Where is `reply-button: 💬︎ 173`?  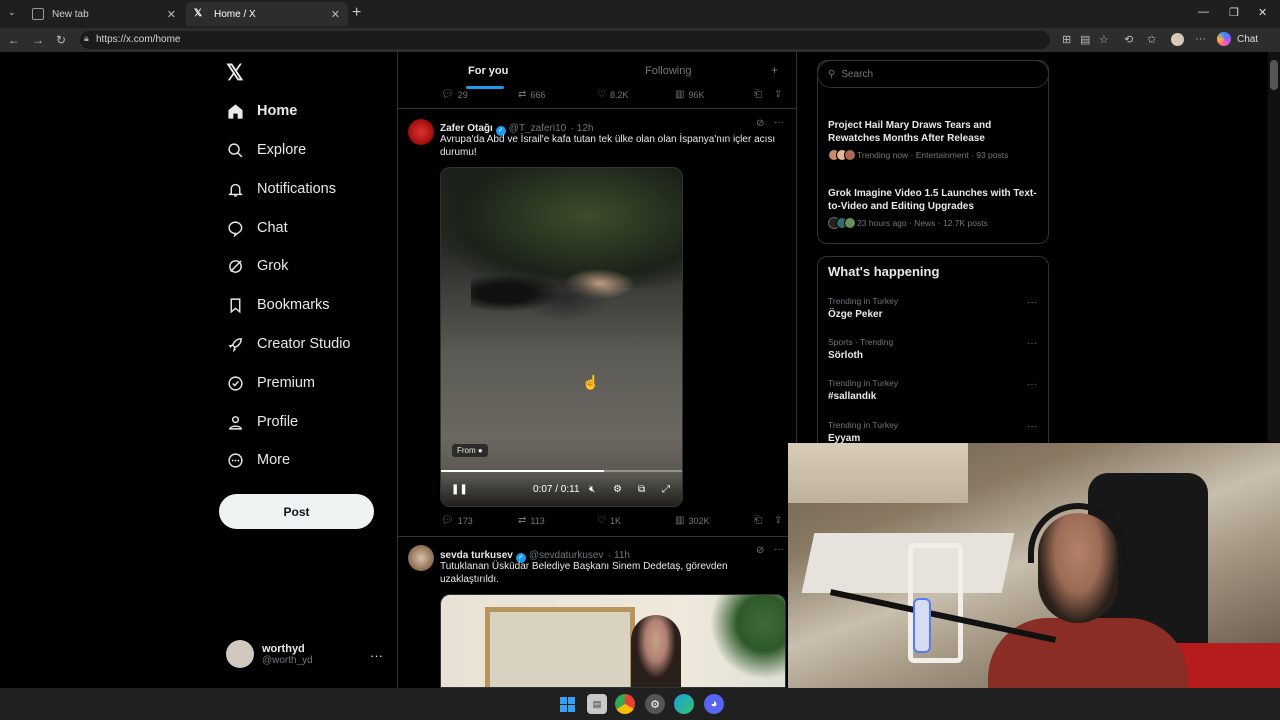
reply-button: 💬︎ 173 is located at coordinates (457, 520).